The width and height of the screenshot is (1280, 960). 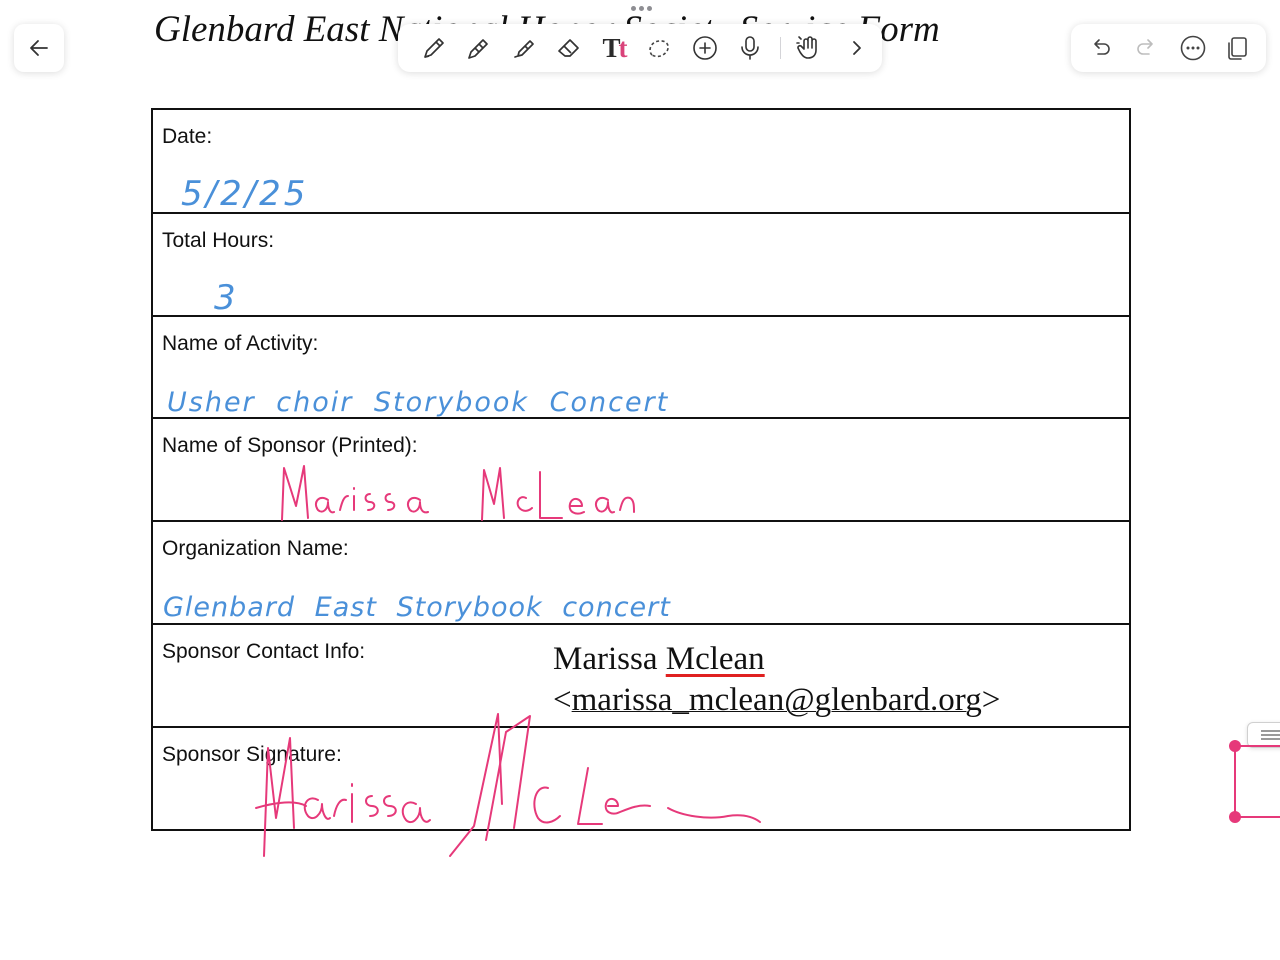 I want to click on form-row-date: Date: 5/2/25, so click(x=641, y=162).